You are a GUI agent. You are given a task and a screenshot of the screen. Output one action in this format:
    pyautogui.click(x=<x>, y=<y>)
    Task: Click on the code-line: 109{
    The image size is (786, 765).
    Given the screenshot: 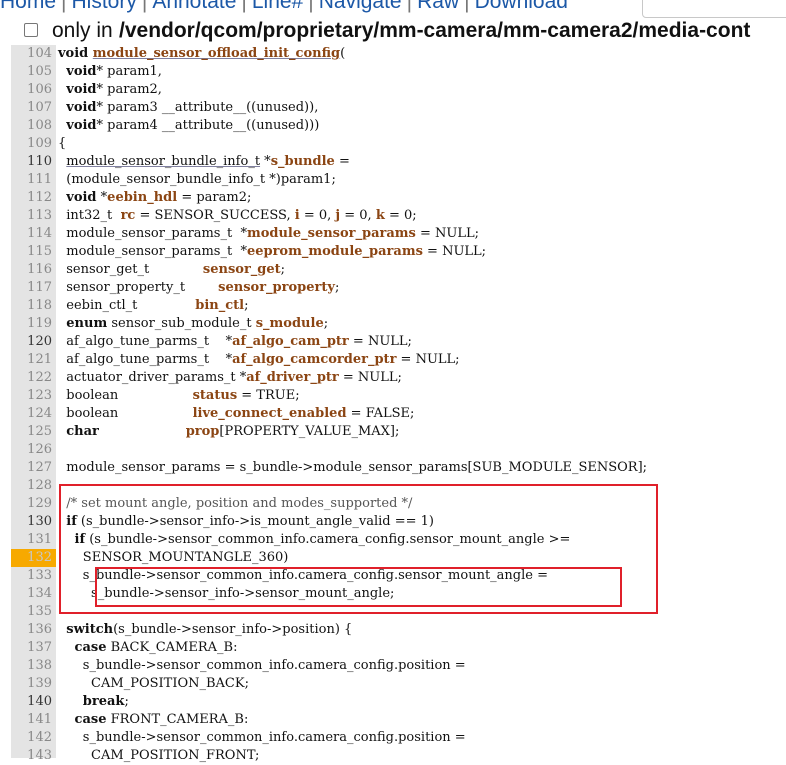 What is the action you would take?
    pyautogui.click(x=393, y=144)
    